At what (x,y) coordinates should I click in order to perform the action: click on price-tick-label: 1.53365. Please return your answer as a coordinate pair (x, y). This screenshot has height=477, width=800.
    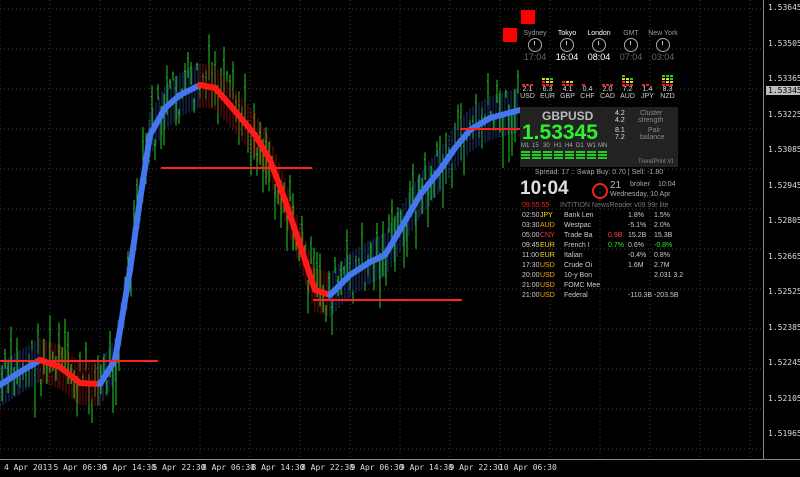
    Looking at the image, I should click on (784, 78).